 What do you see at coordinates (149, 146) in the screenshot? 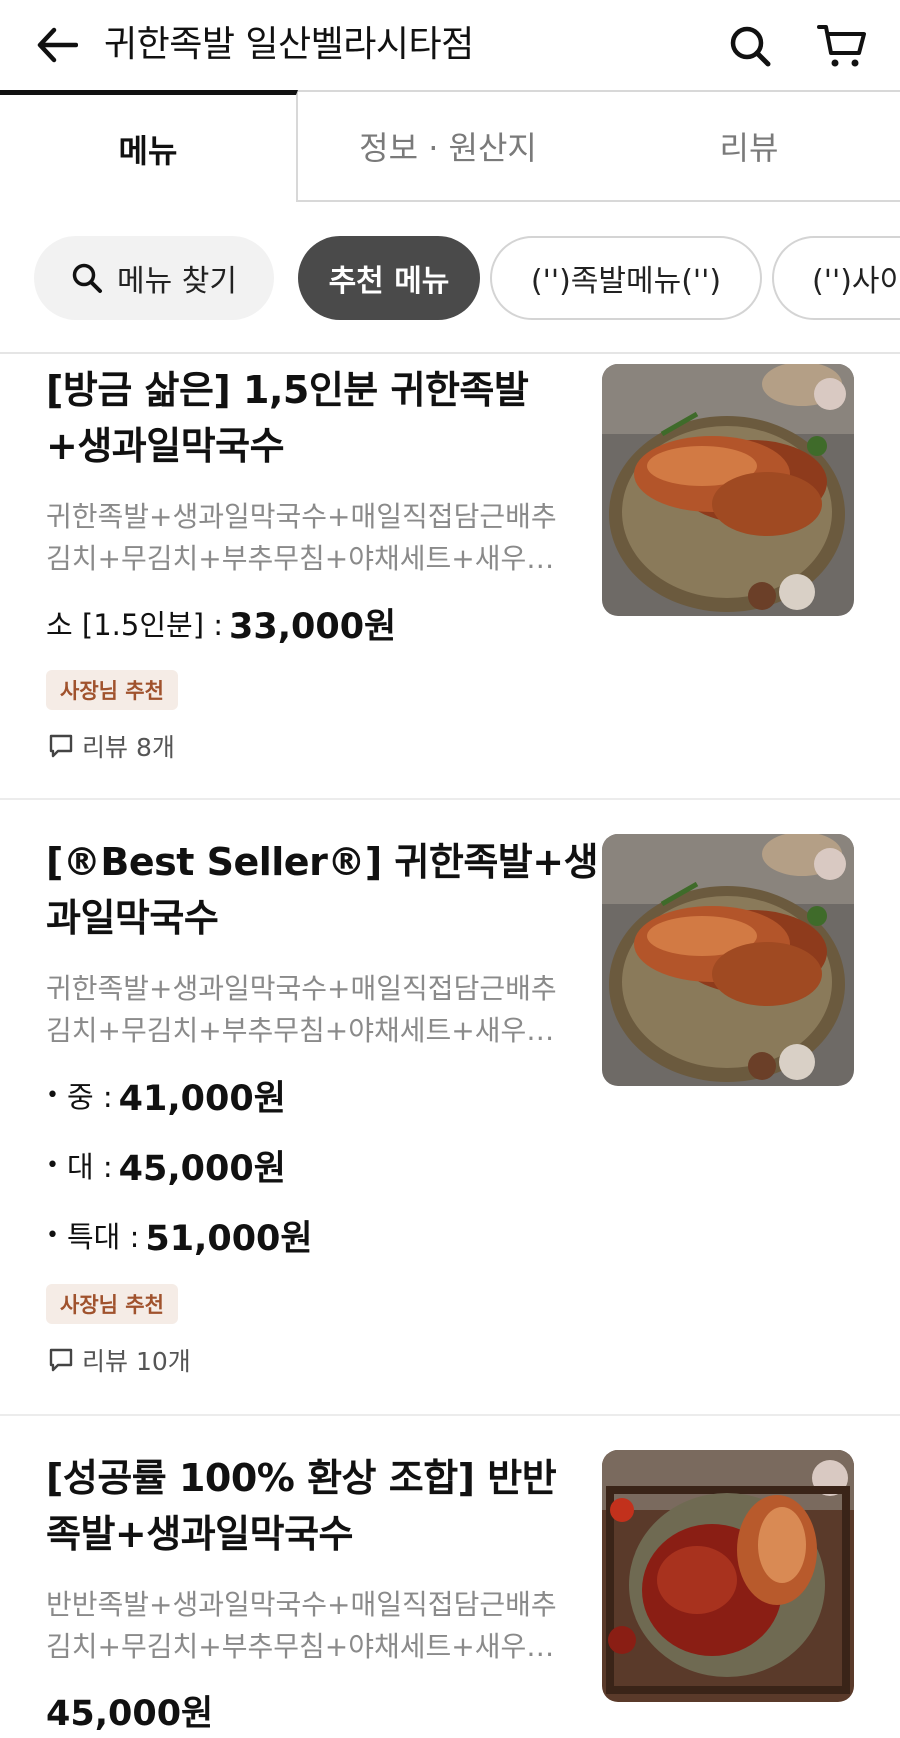
I see `tab-menu: 메뉴` at bounding box center [149, 146].